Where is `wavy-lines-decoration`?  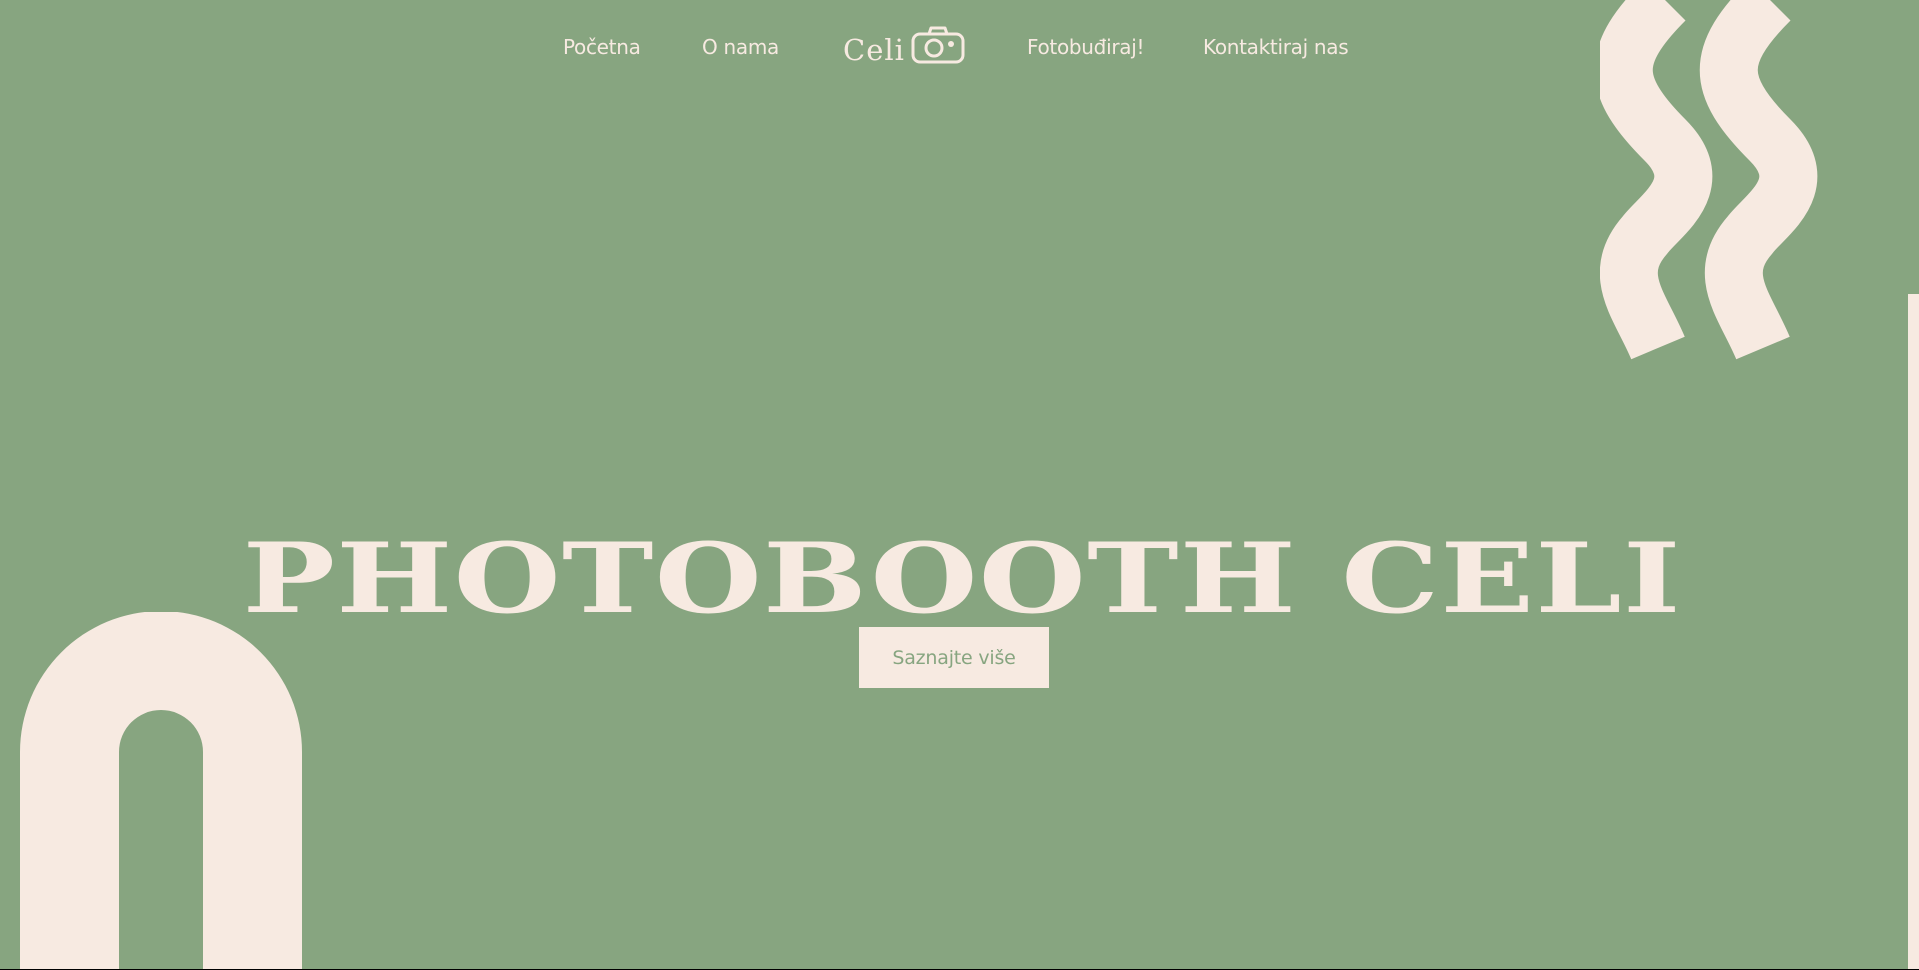
wavy-lines-decoration is located at coordinates (1709, 180).